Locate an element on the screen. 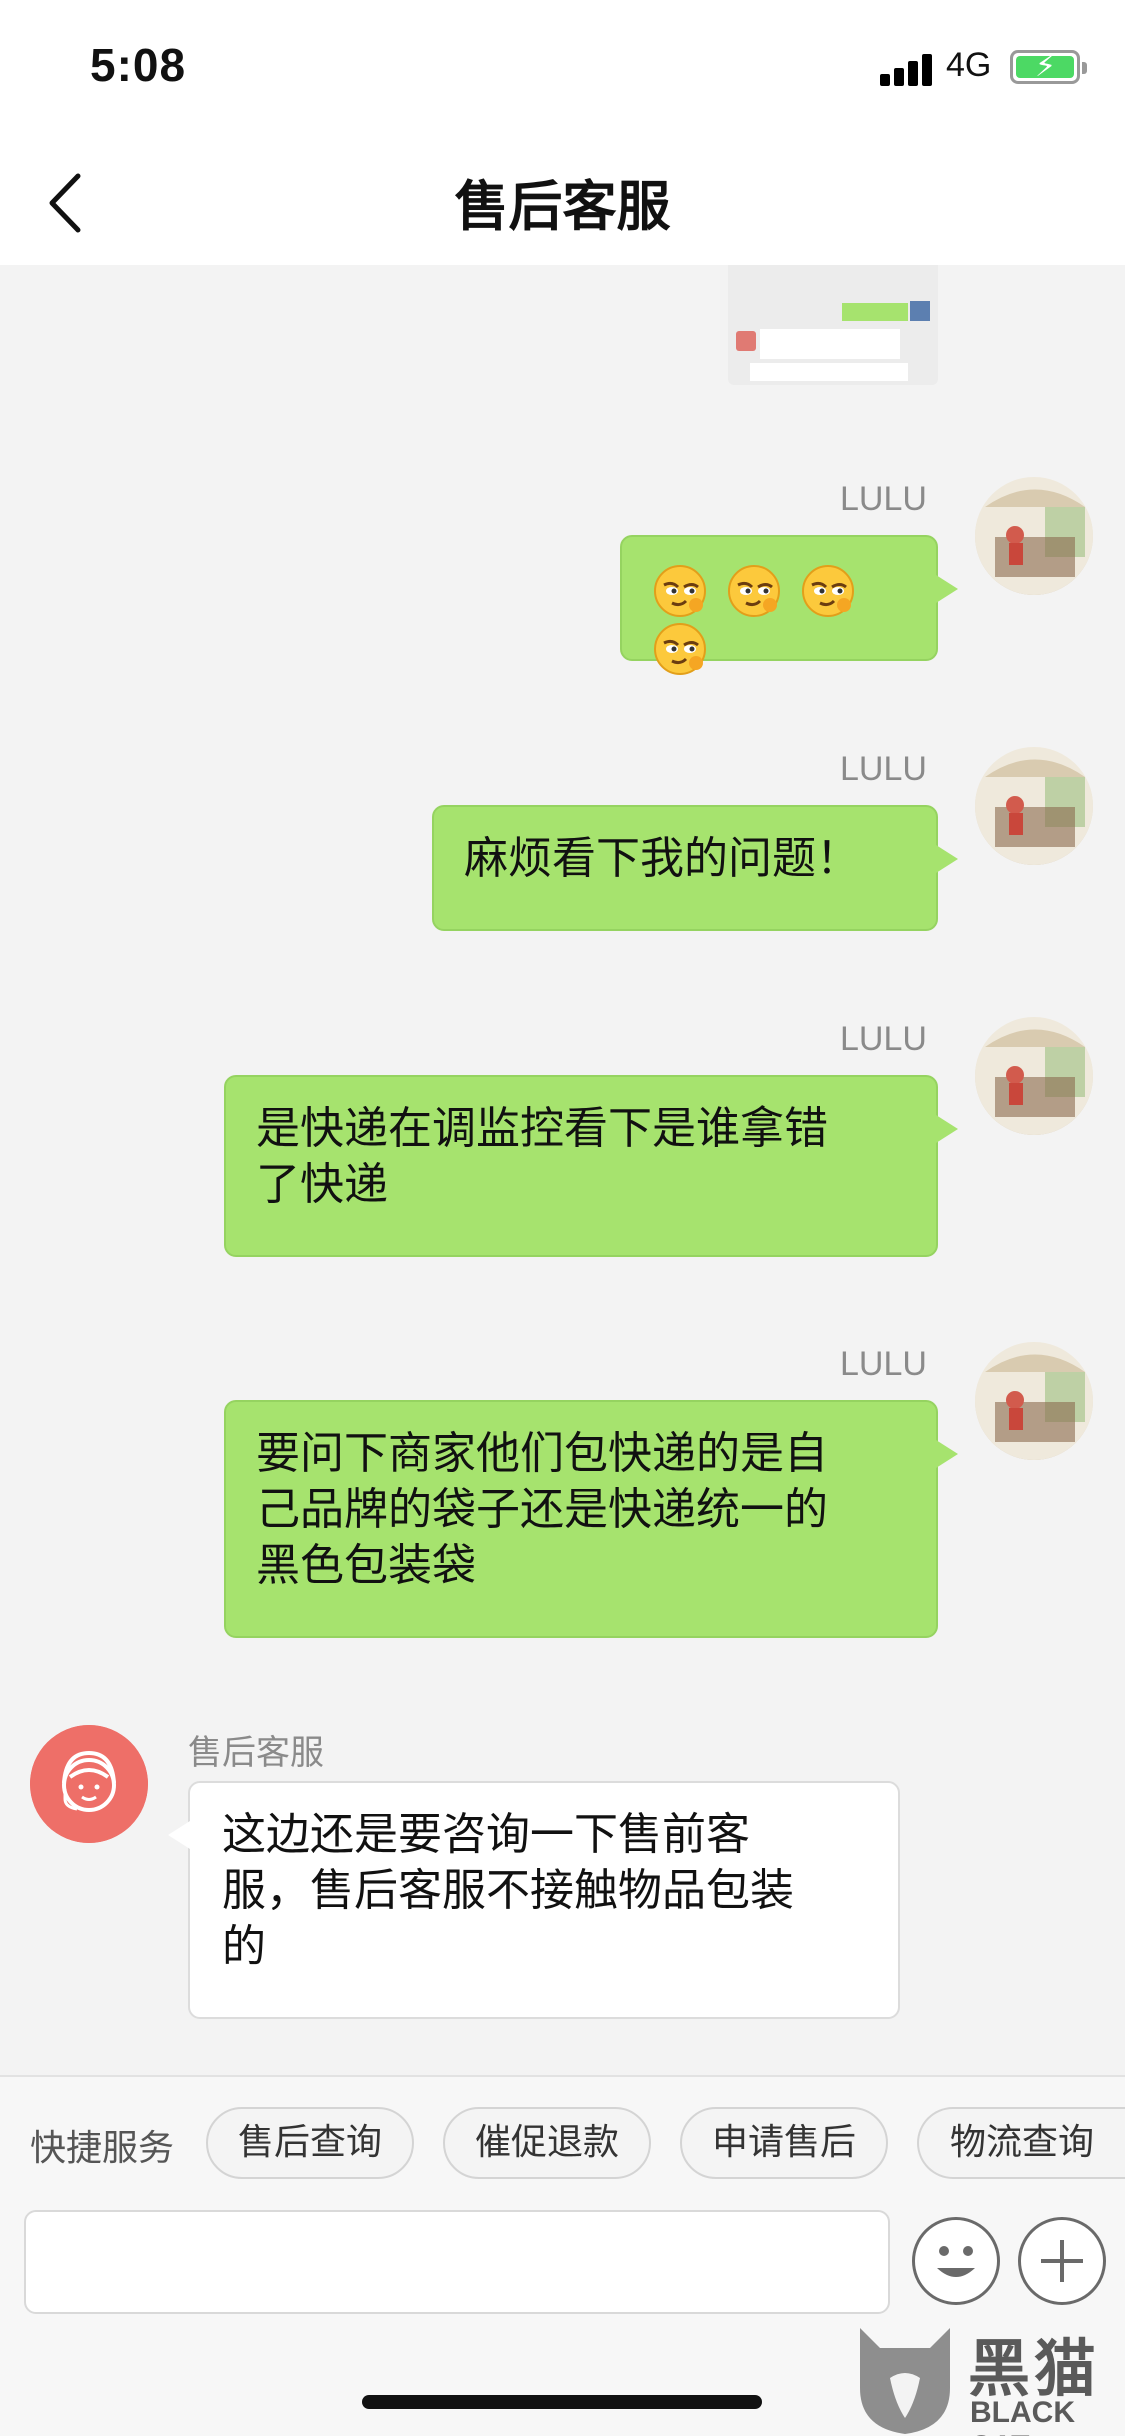  message-line: 的 is located at coordinates (244, 1946).